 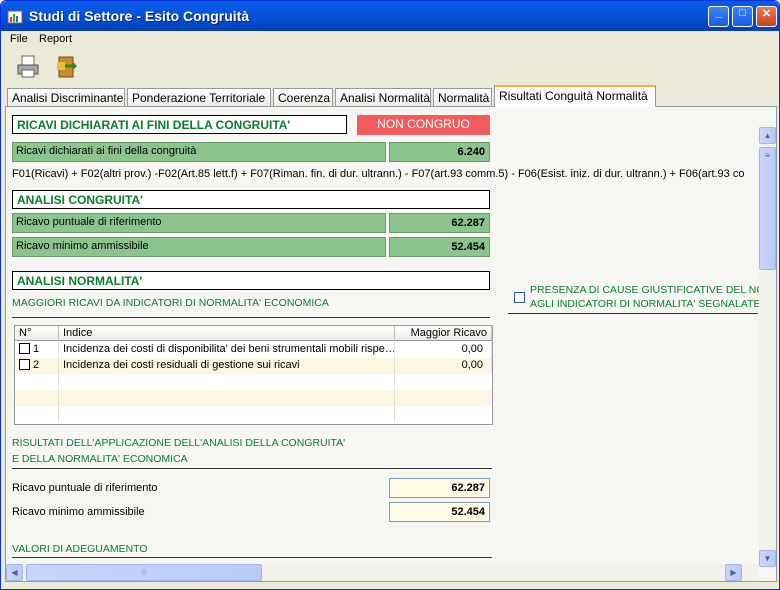 I want to click on scroll-right-button: ▶, so click(x=733, y=572).